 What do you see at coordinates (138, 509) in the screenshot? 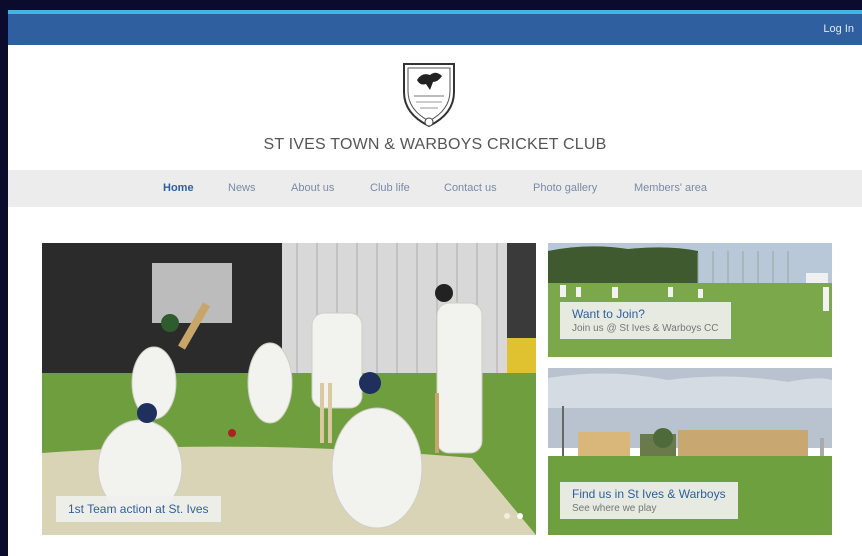
I see `hero-caption: 1st Team action at St. Ives` at bounding box center [138, 509].